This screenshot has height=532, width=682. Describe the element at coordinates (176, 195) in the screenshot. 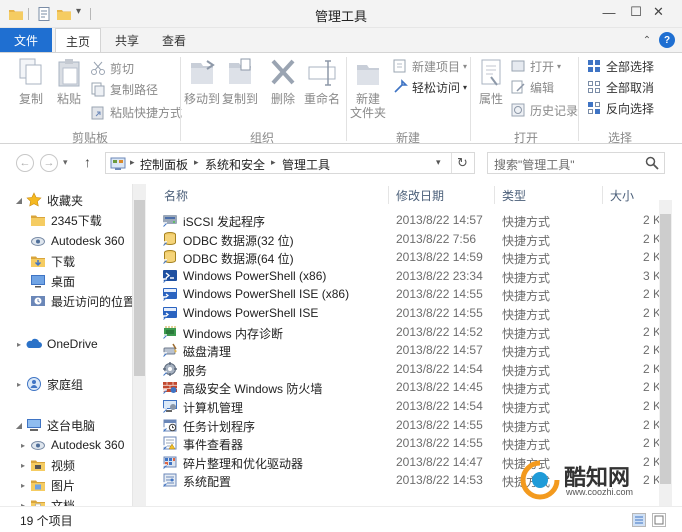

I see `column-header-name: 名称` at that location.